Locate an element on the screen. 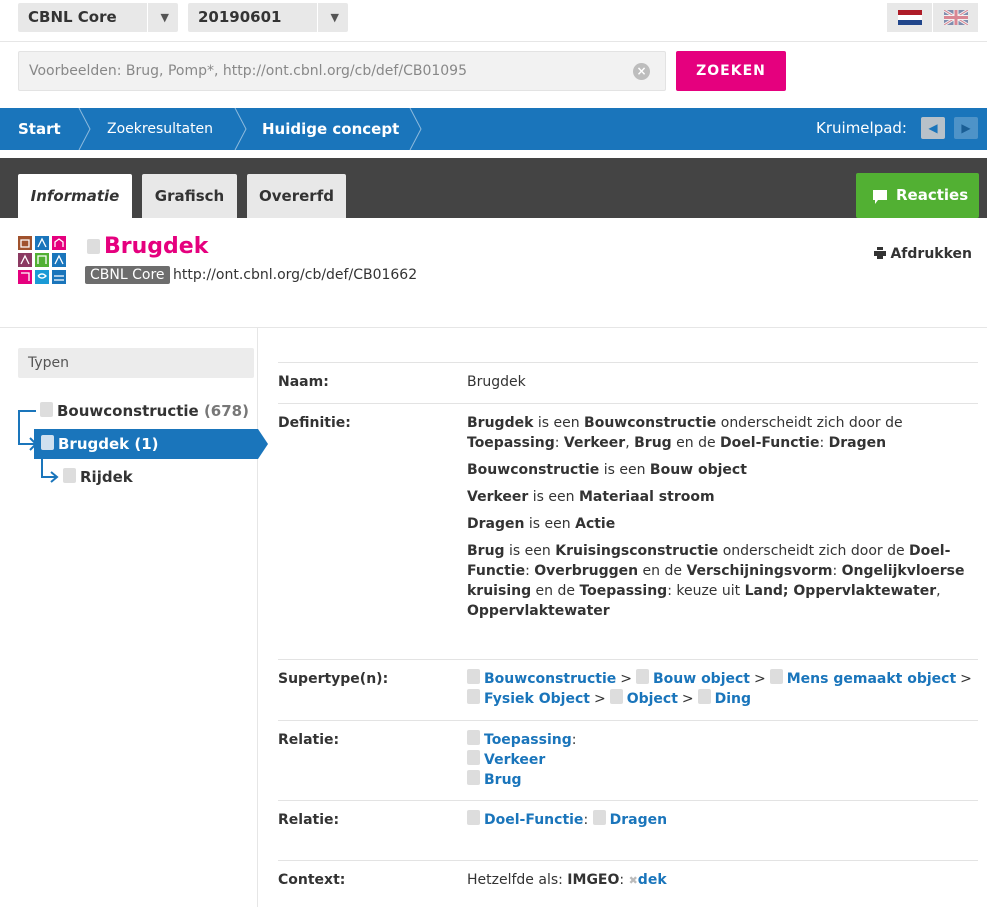  relatie-link: Doel-Functie is located at coordinates (533, 820).